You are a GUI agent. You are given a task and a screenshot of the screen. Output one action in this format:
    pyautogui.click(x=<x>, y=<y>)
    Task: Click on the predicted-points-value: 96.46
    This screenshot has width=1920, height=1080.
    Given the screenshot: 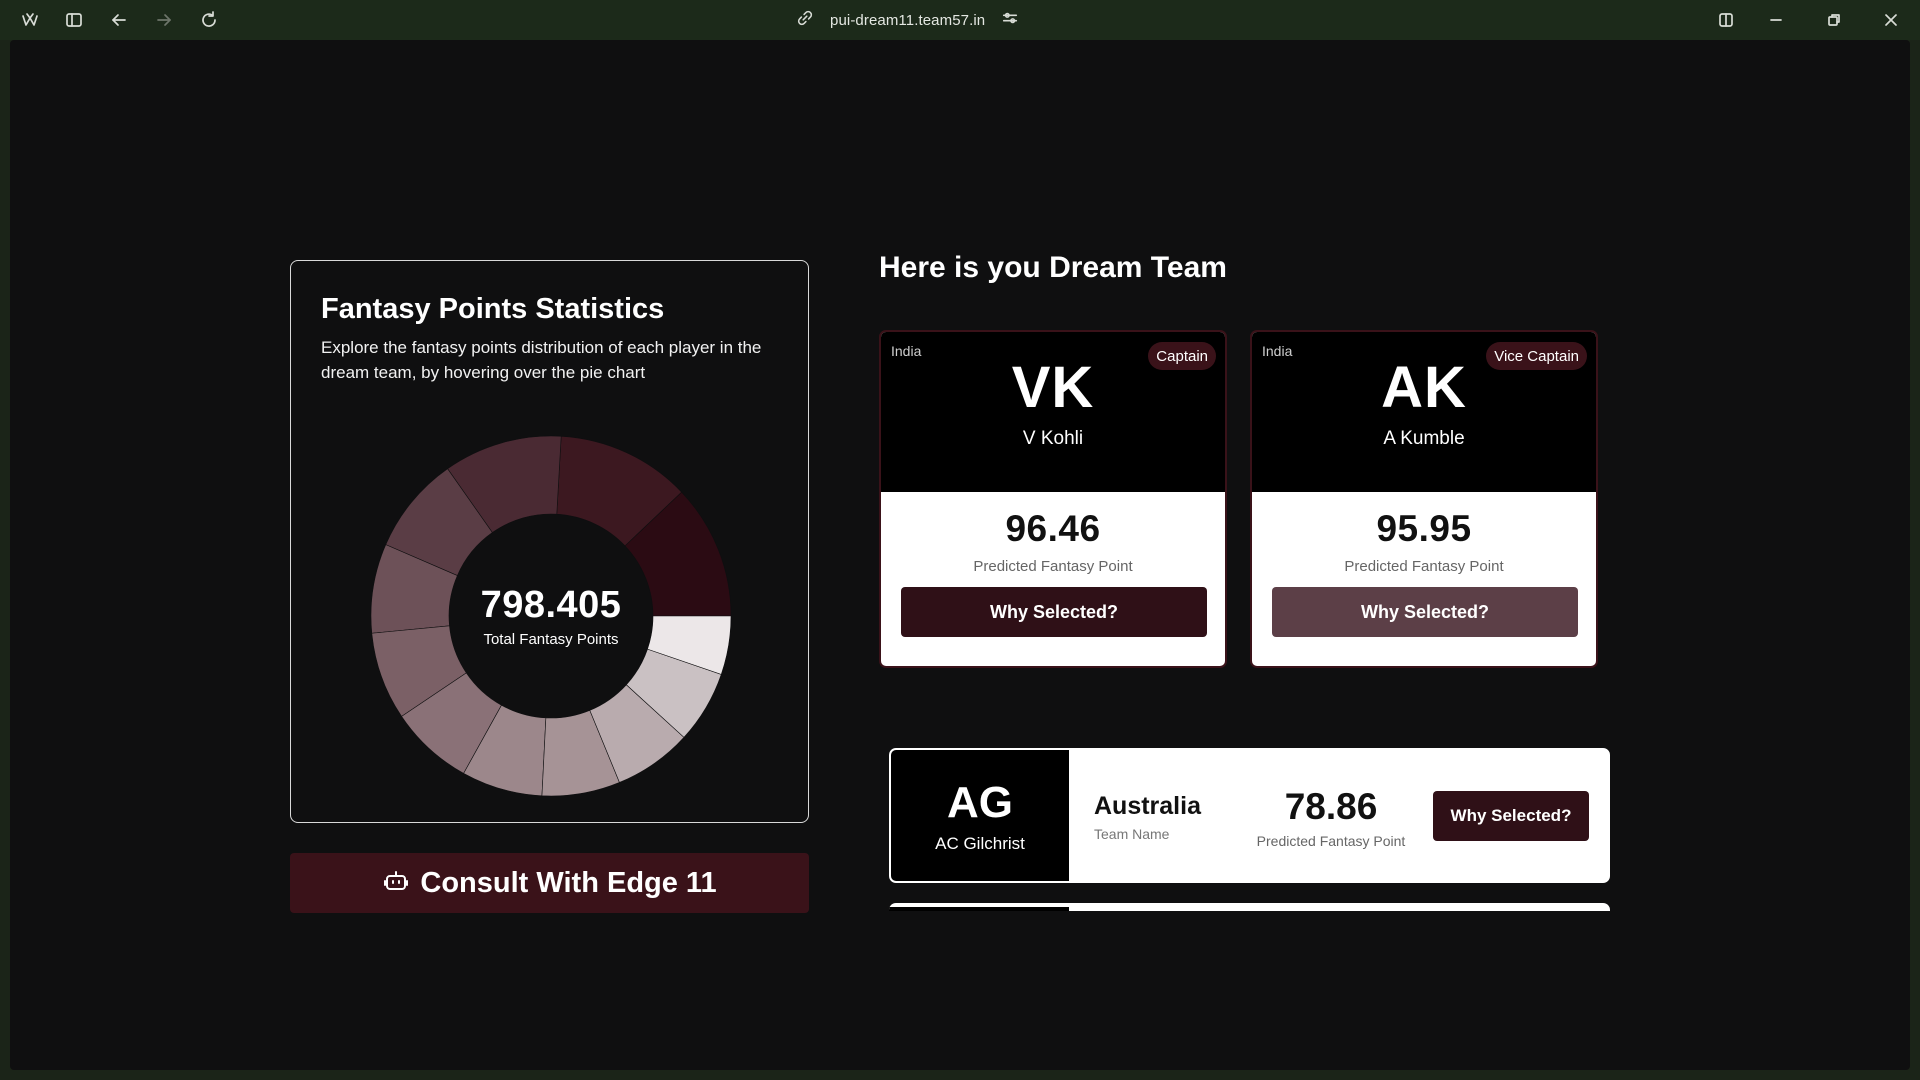 What is the action you would take?
    pyautogui.click(x=1053, y=528)
    